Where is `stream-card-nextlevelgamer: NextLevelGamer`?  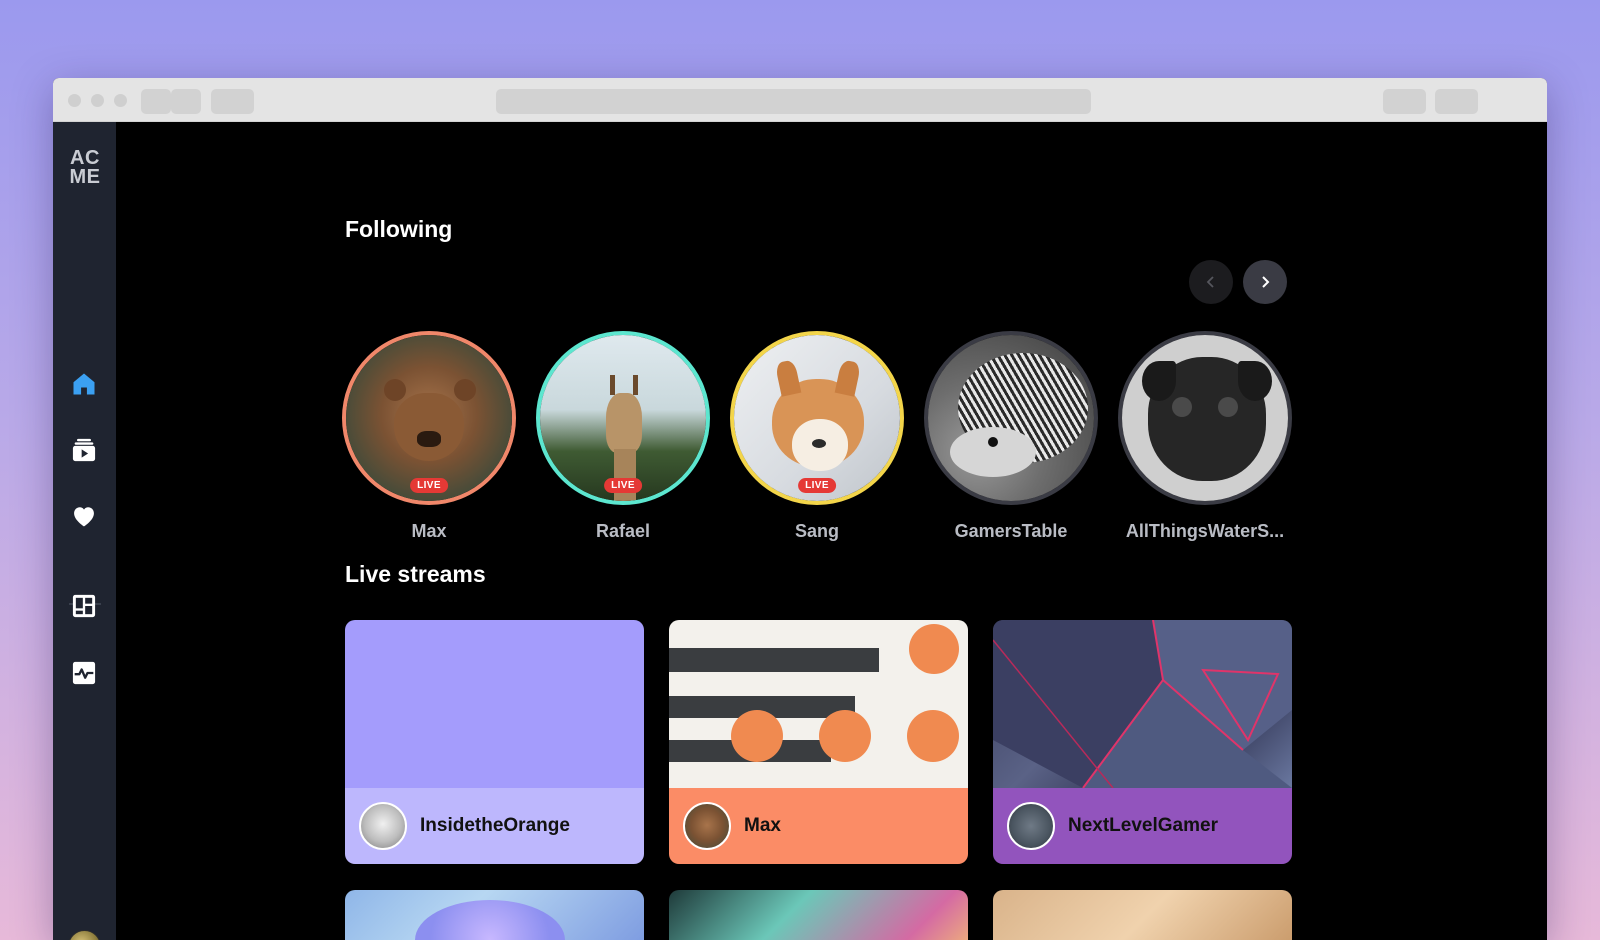 stream-card-nextlevelgamer: NextLevelGamer is located at coordinates (1142, 742).